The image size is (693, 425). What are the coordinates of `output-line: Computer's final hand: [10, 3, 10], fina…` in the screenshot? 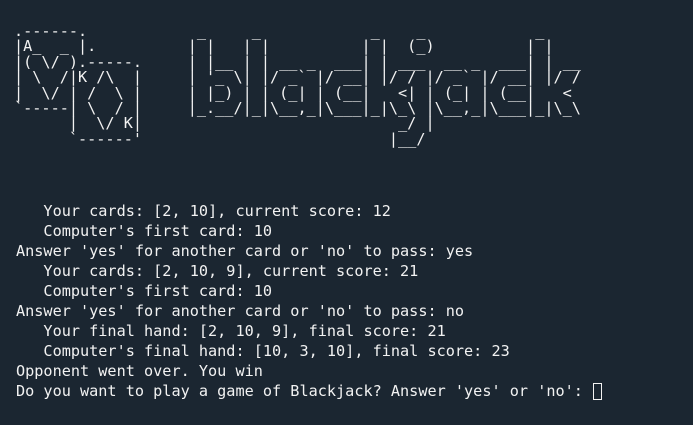 It's located at (263, 351).